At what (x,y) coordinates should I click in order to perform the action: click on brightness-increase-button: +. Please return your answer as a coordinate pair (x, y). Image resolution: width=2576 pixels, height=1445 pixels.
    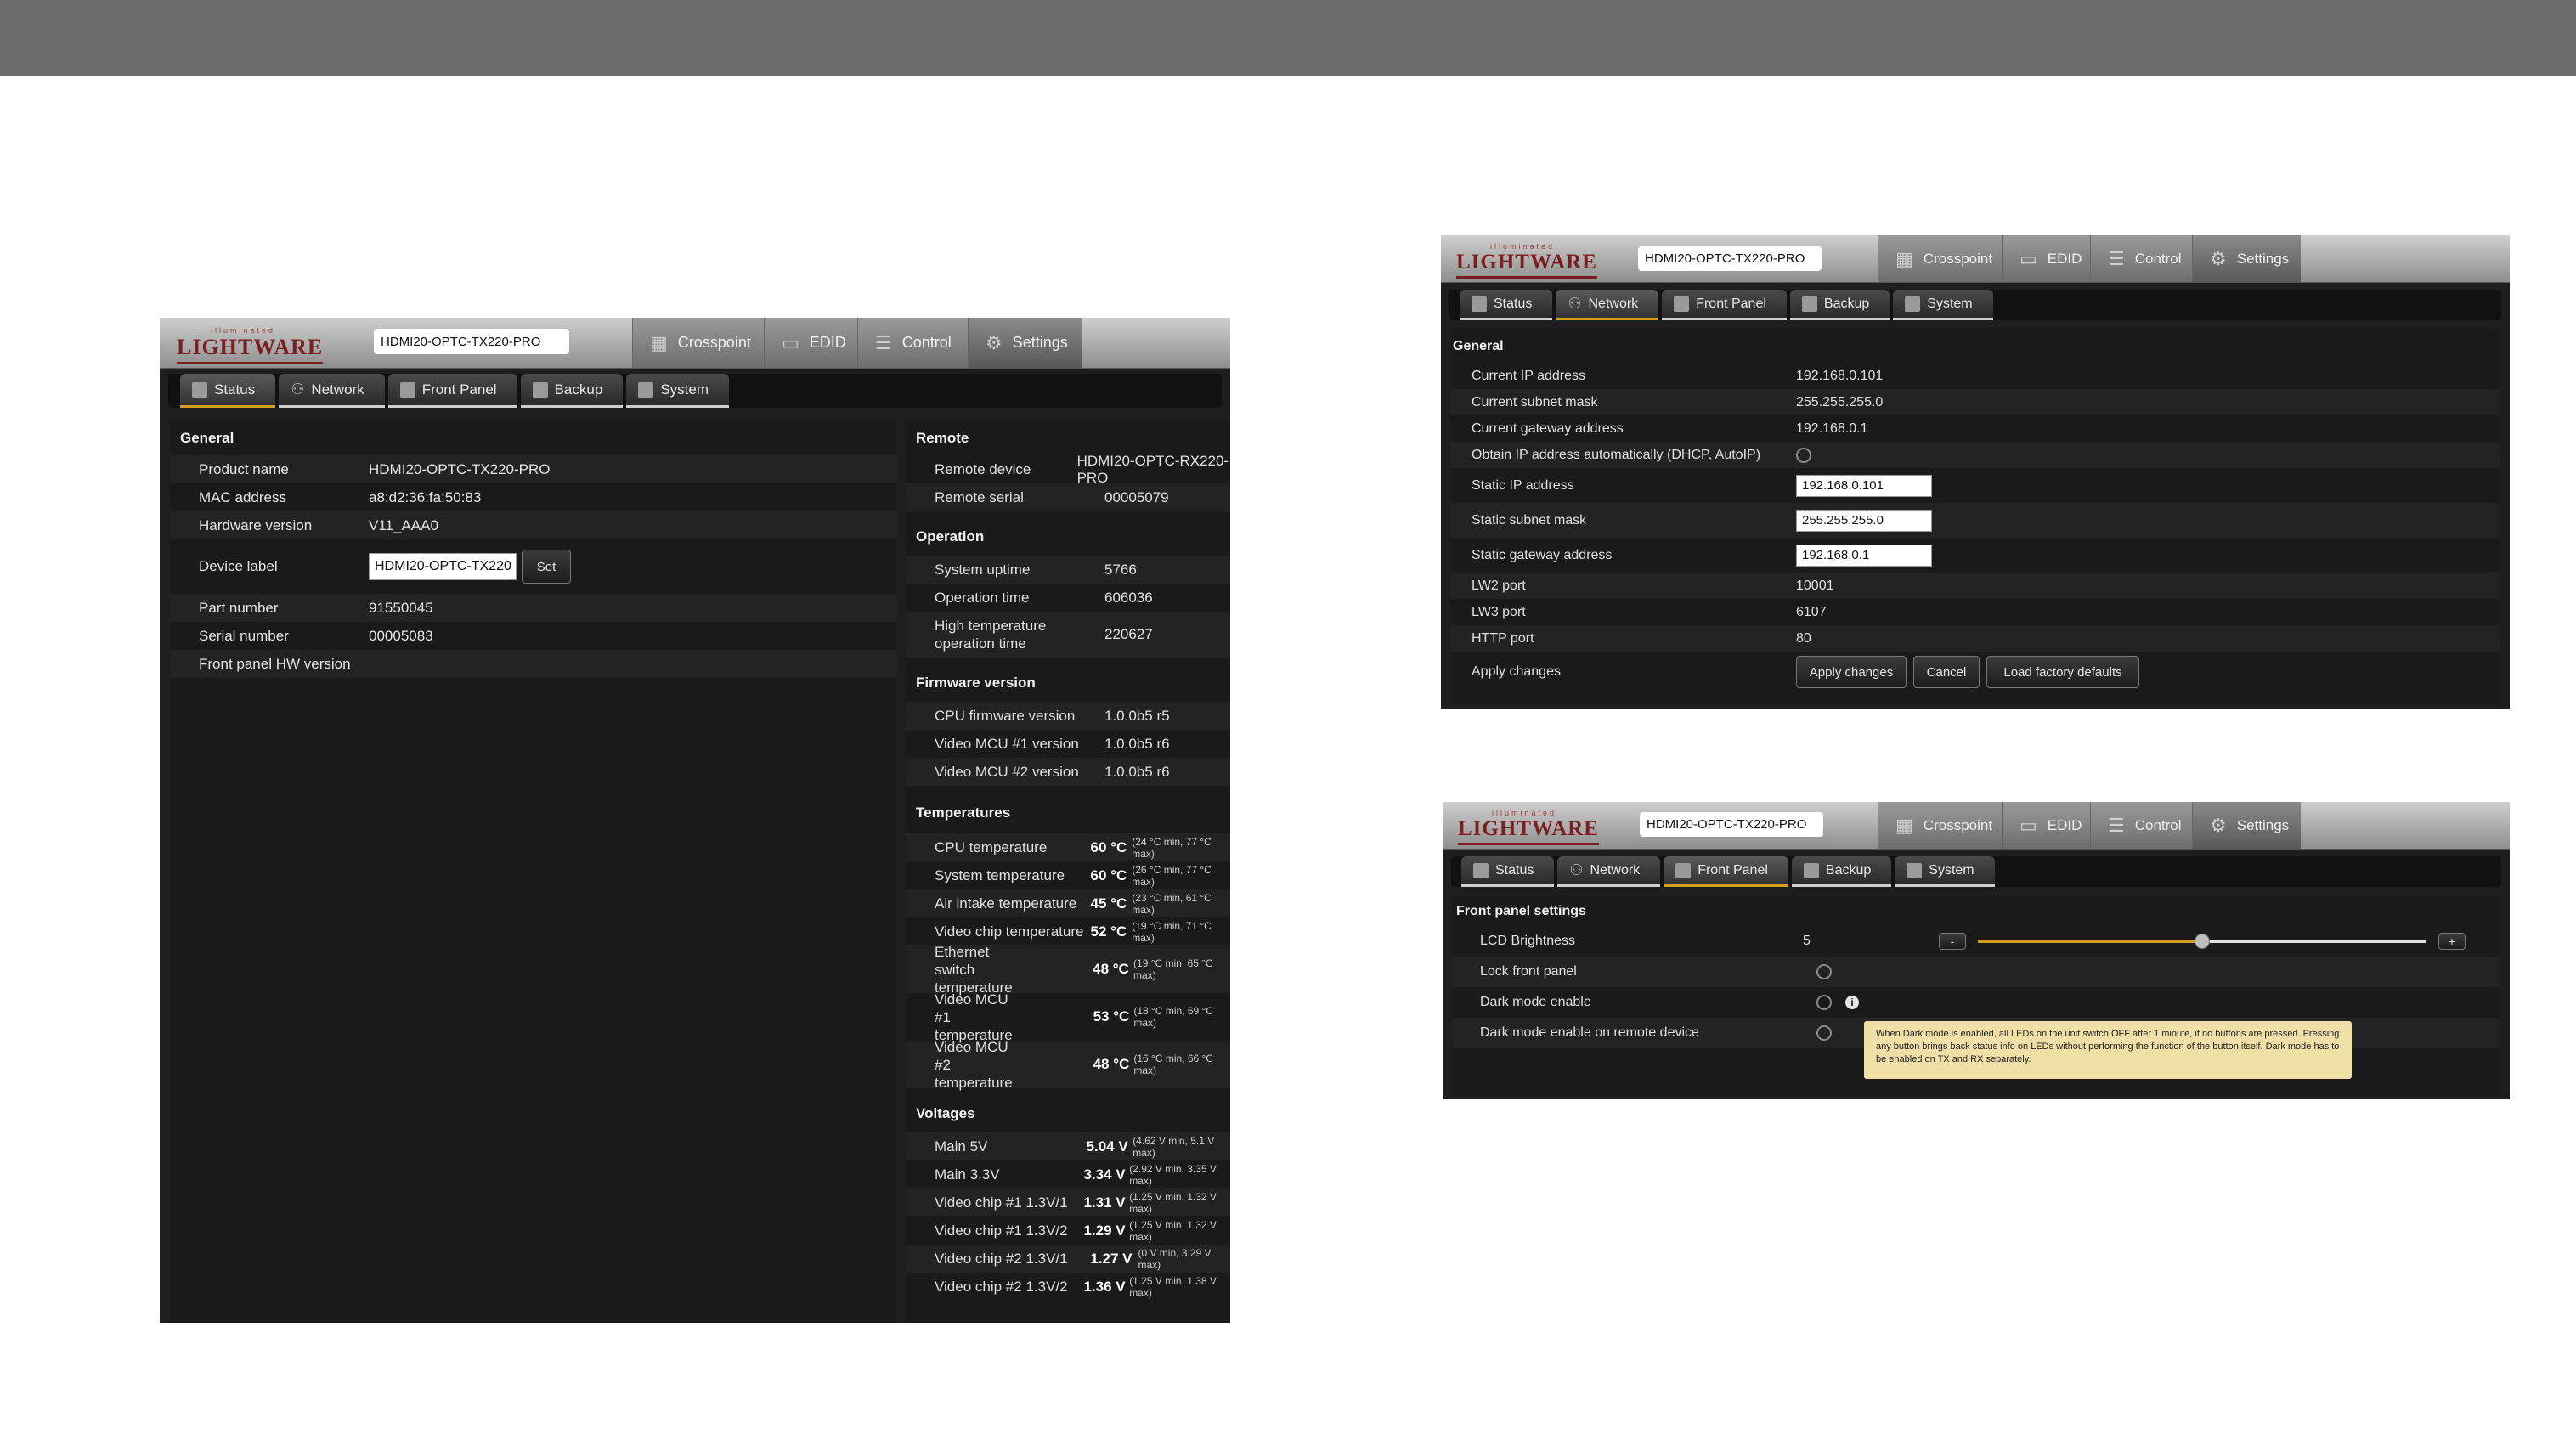
    Looking at the image, I should click on (2452, 941).